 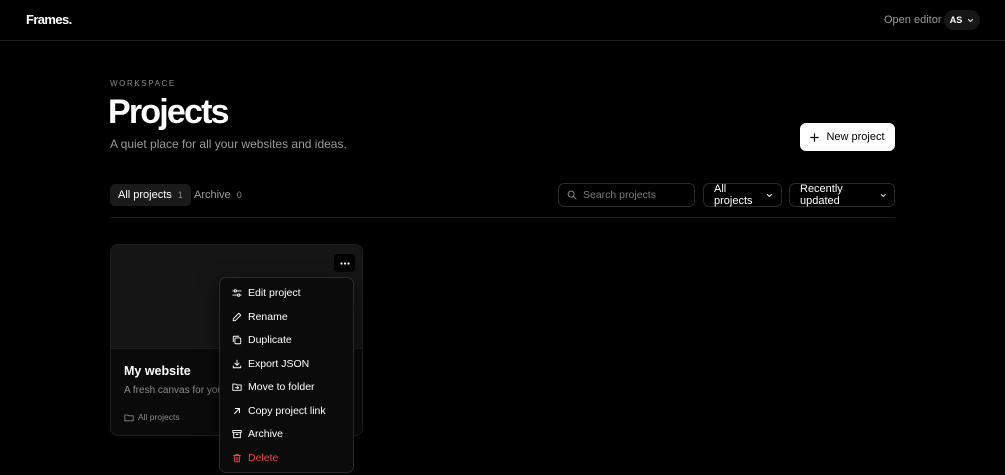 What do you see at coordinates (270, 340) in the screenshot?
I see `menu-item-label: Duplicate` at bounding box center [270, 340].